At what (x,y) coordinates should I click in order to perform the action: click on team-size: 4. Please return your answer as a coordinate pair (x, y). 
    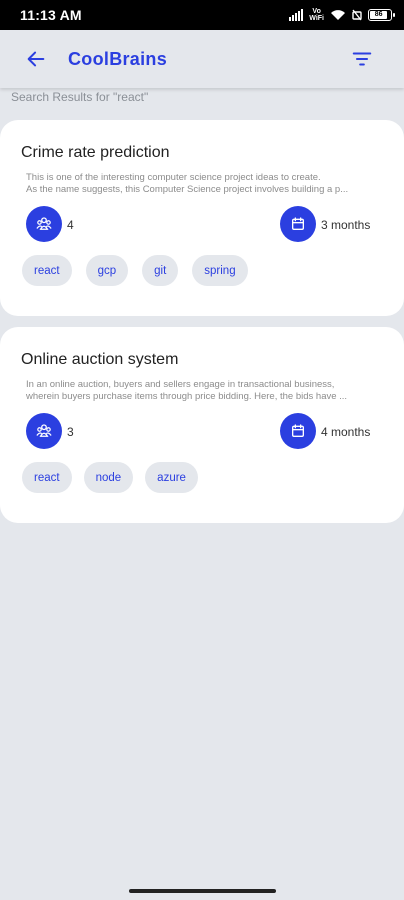
    Looking at the image, I should click on (70, 225).